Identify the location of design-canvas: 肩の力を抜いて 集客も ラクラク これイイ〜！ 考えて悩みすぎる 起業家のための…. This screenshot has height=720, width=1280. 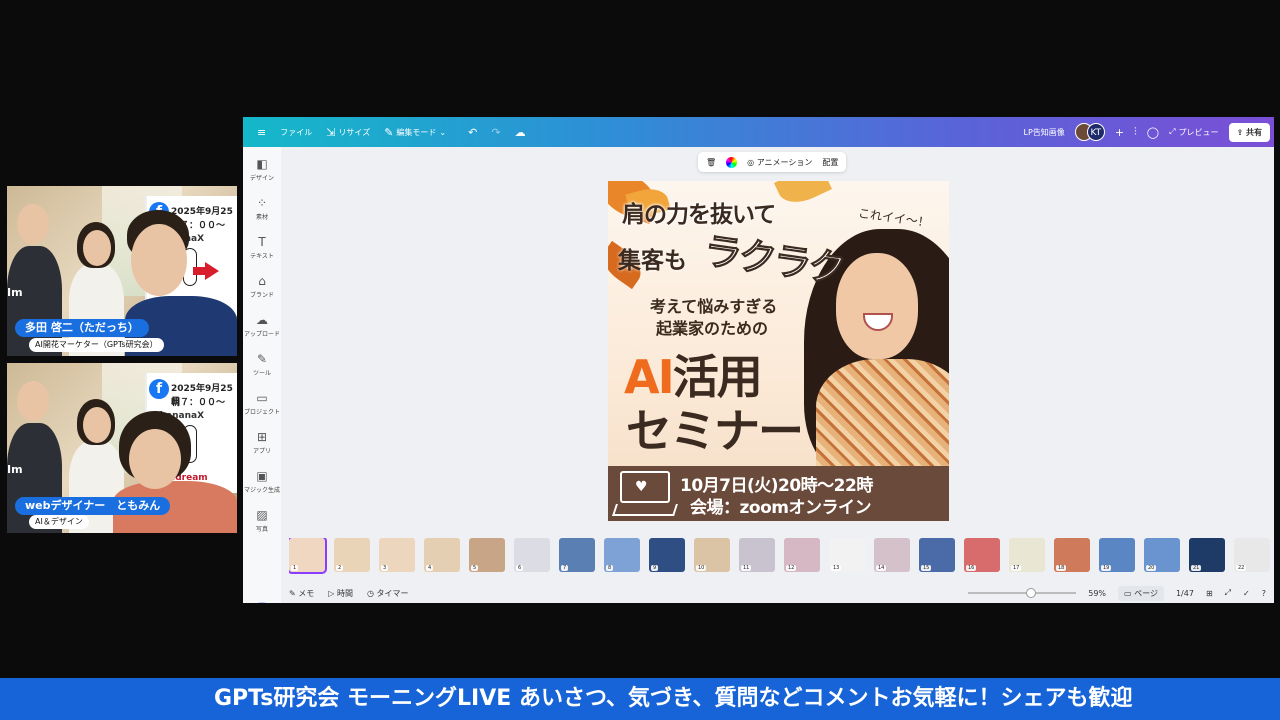
(778, 351).